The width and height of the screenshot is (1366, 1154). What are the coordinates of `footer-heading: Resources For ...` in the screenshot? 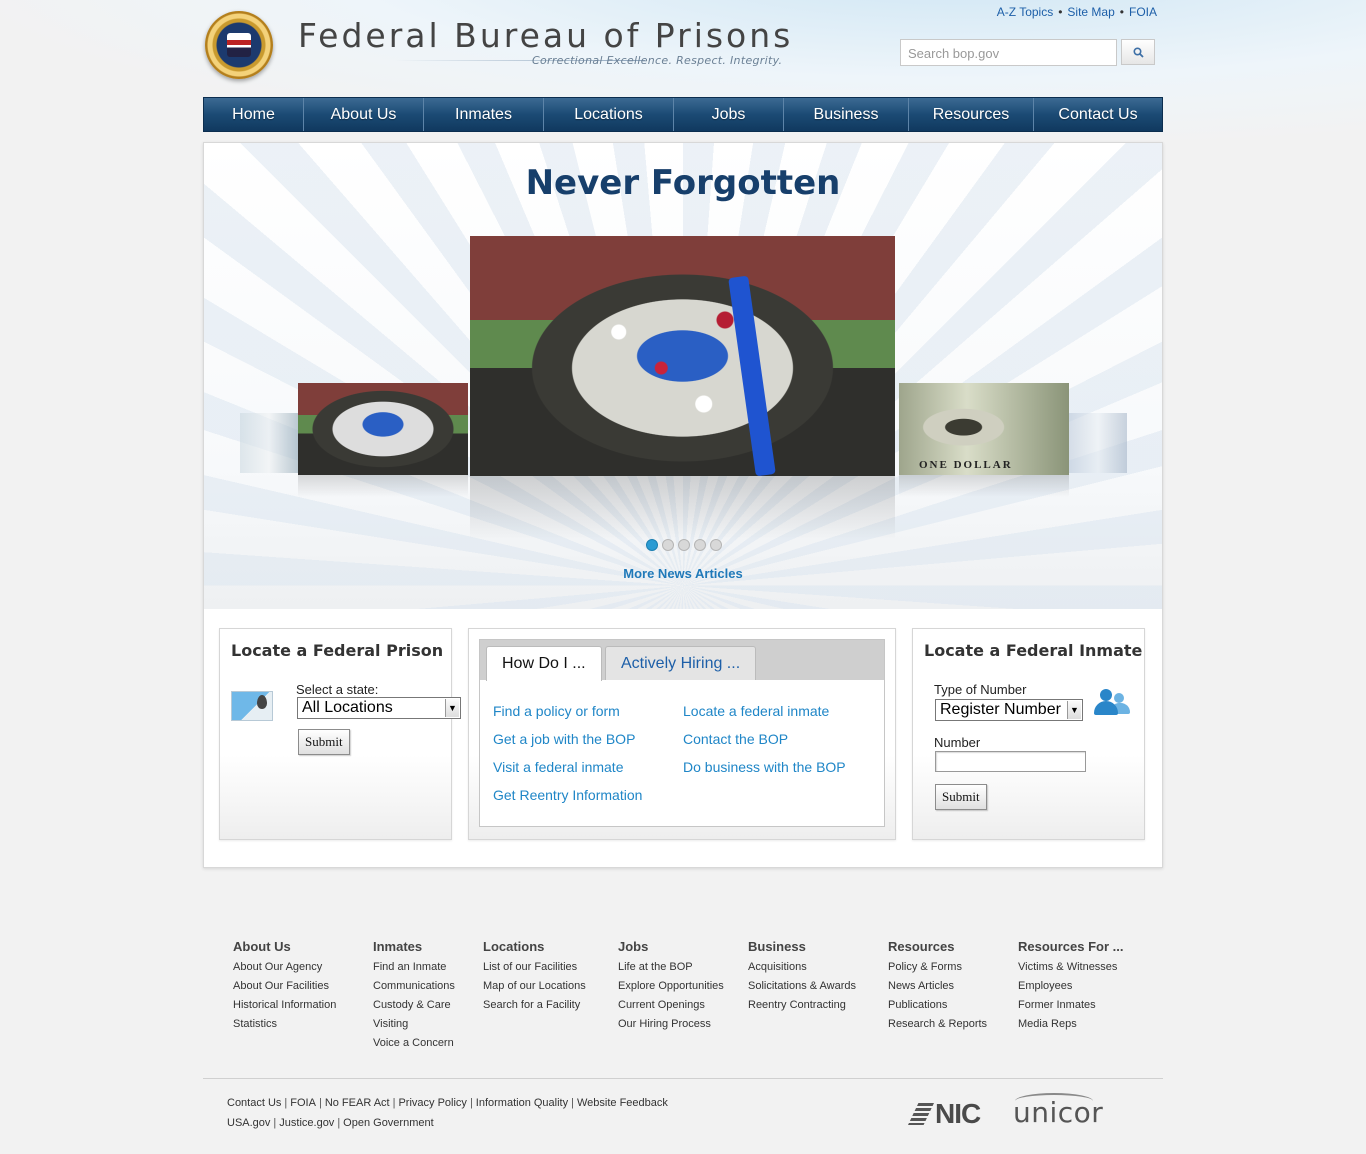 It's located at (1070, 946).